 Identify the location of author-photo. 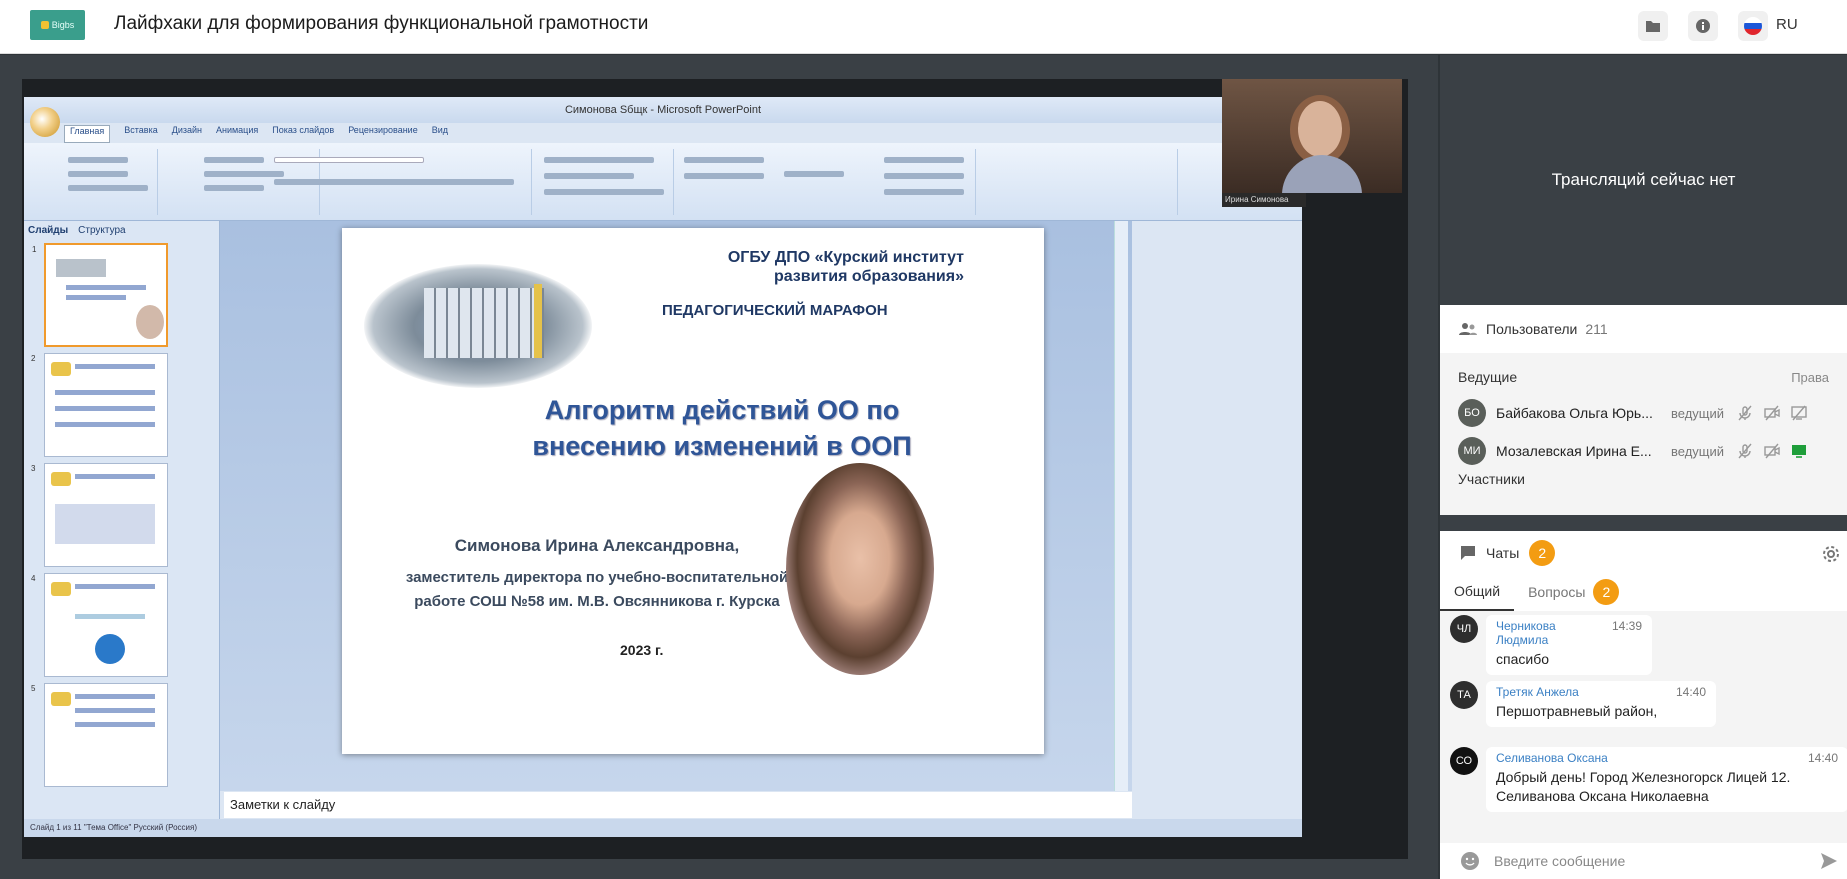
(860, 569).